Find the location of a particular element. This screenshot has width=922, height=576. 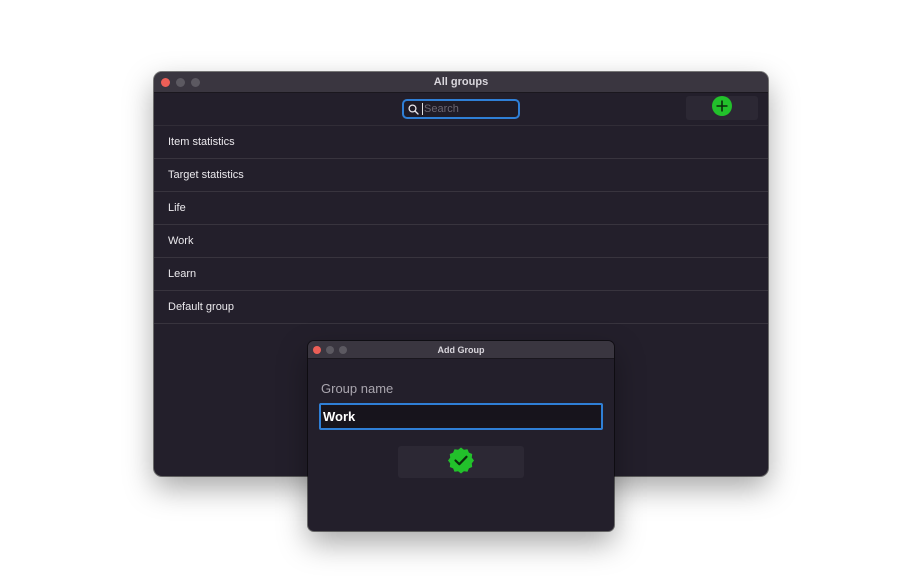

group-label: Default group is located at coordinates (201, 307).